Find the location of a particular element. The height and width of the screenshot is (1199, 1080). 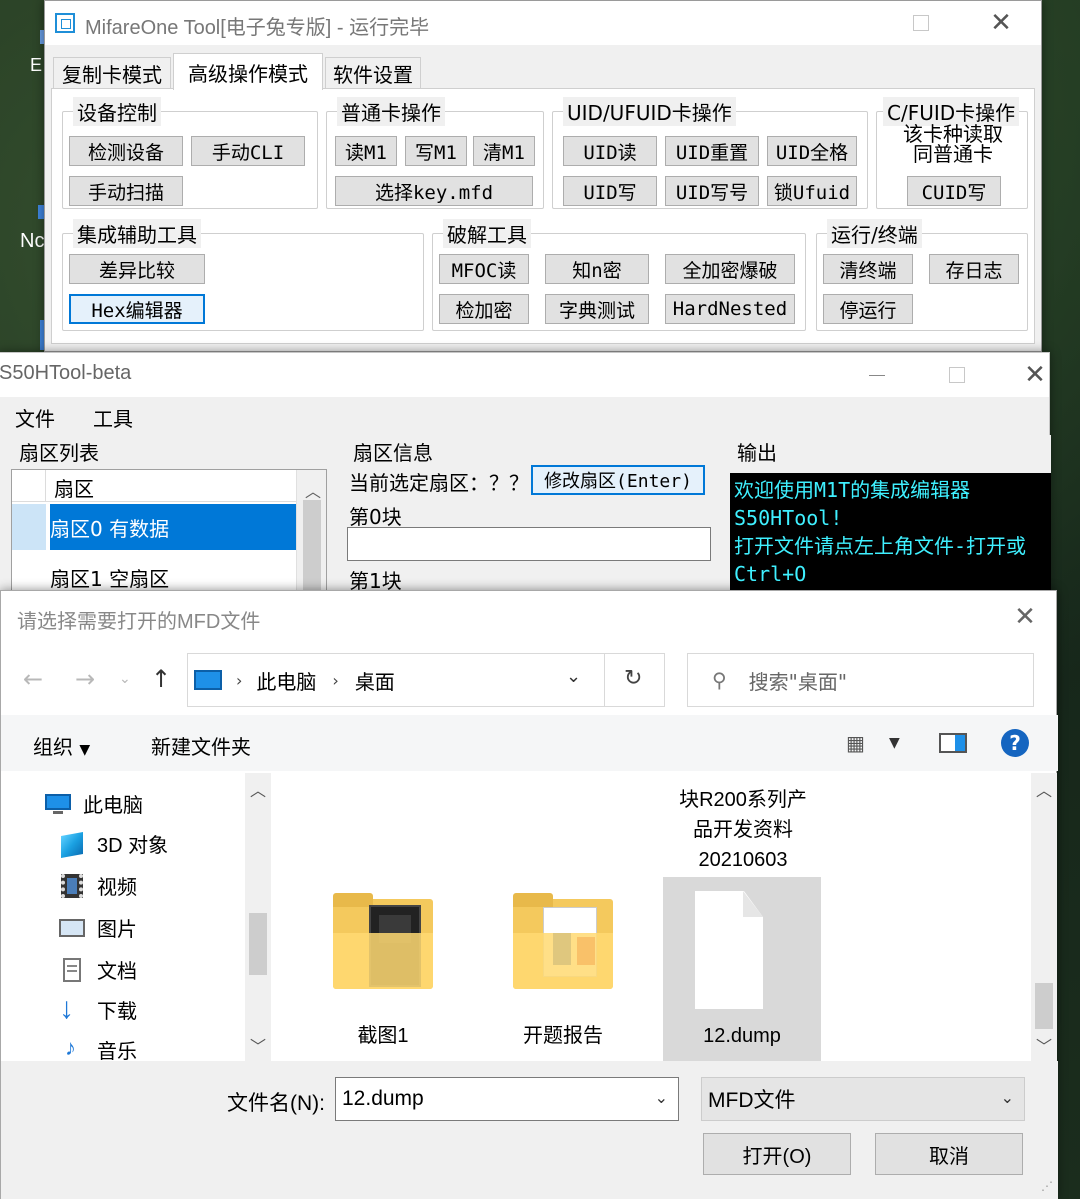

title-bar: 请选择需要打开的MFD文件 ✕ is located at coordinates (528, 617).